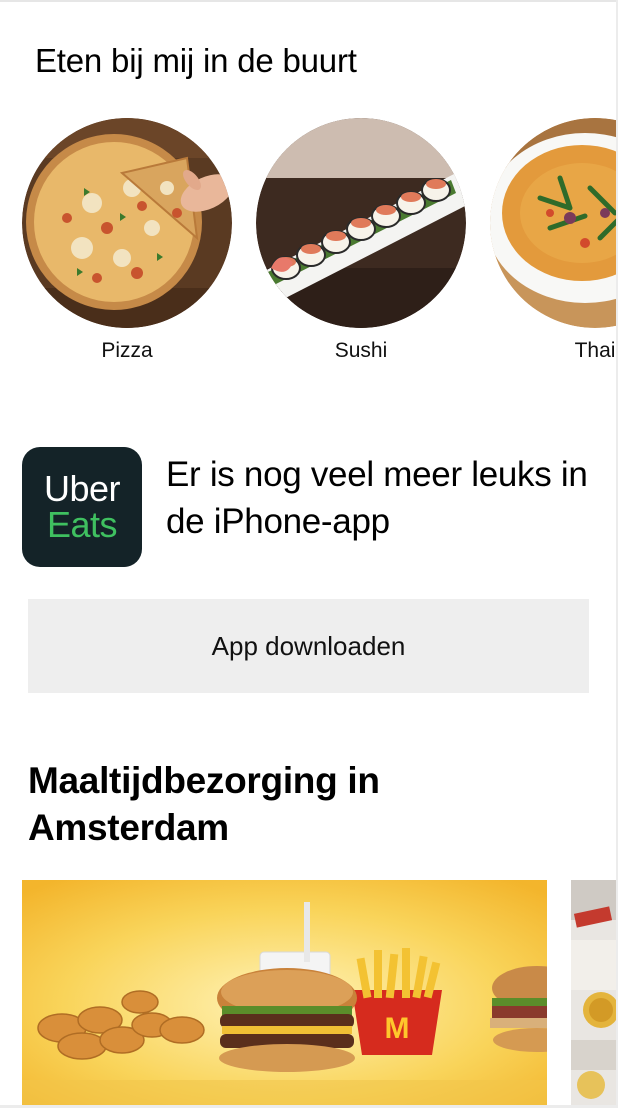 The image size is (618, 1108). Describe the element at coordinates (595, 350) in the screenshot. I see `category-label: Thai` at that location.